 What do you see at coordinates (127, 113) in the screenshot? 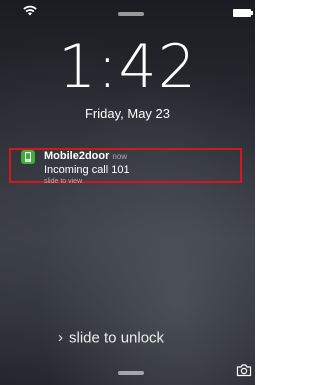
I see `lock-date: Friday, May 23` at bounding box center [127, 113].